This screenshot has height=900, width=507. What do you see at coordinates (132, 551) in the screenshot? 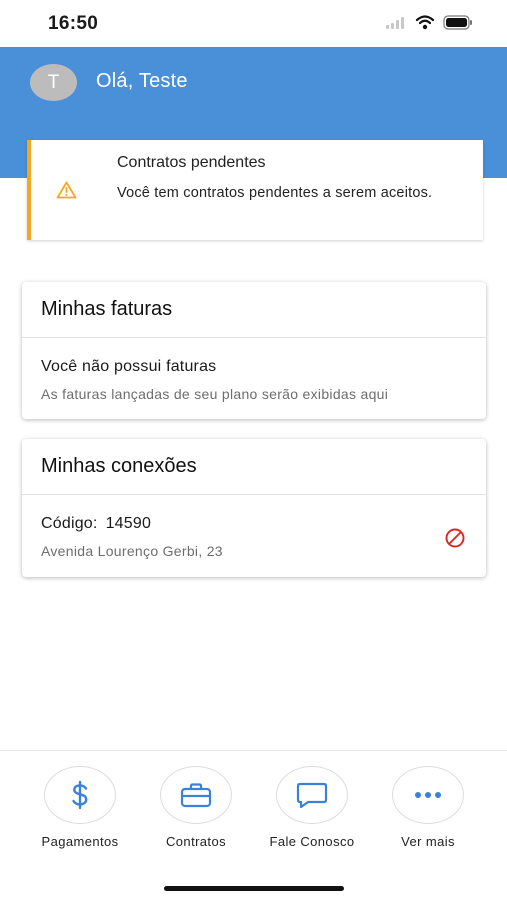
I see `connection-address: Avenida Lourenço Gerbi, 23` at bounding box center [132, 551].